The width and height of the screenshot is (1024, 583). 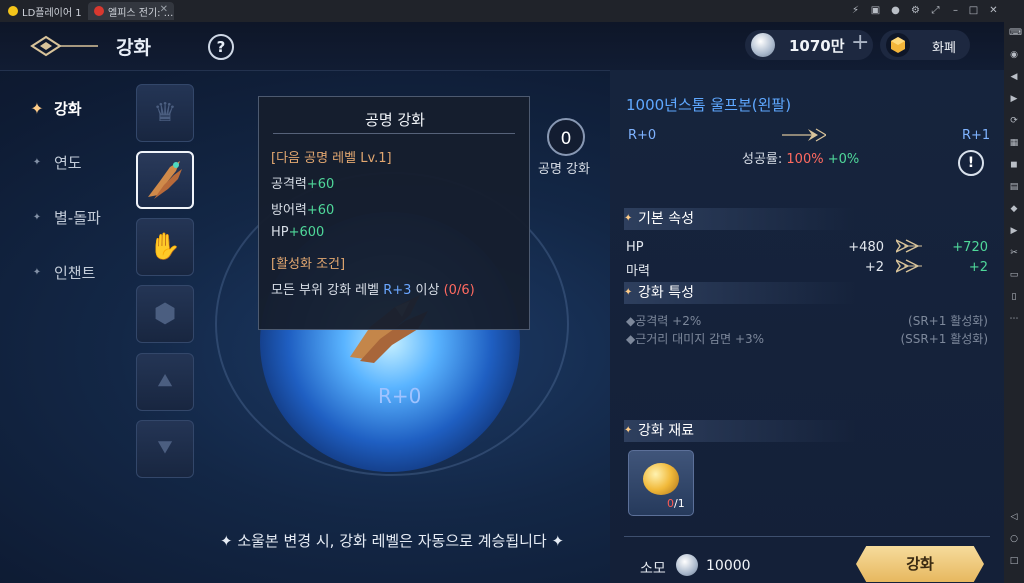 What do you see at coordinates (1014, 517) in the screenshot?
I see `back-nav-icon: ◁` at bounding box center [1014, 517].